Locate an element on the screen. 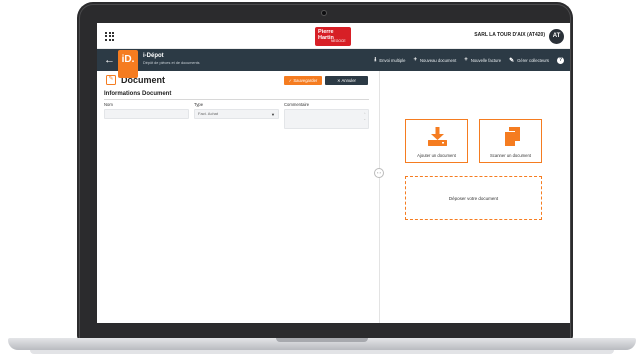 This screenshot has width=644, height=356. save-button: ✓ Sauvegarder is located at coordinates (303, 80).